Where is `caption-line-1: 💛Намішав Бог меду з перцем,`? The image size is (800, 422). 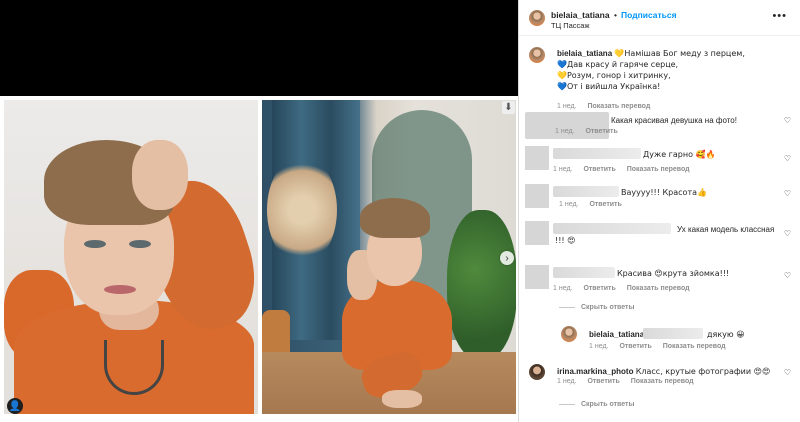 caption-line-1: 💛Намішав Бог меду з перцем, is located at coordinates (679, 53).